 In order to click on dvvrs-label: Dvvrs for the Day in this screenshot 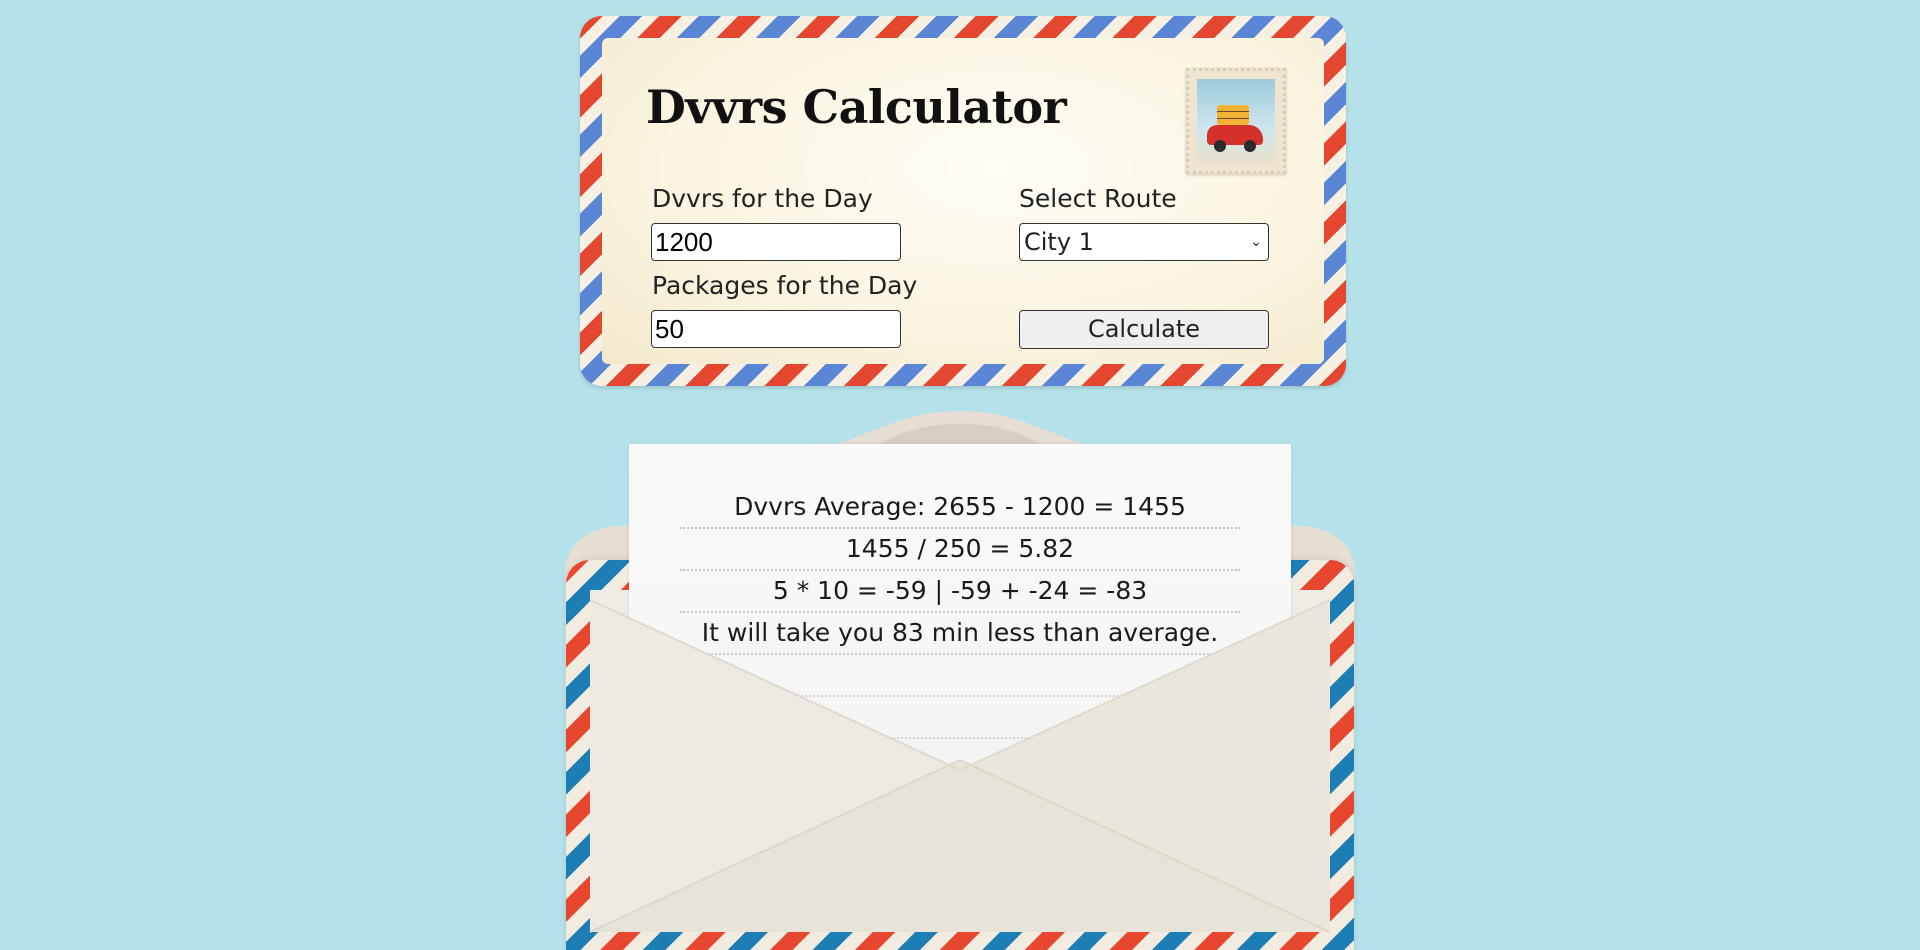, I will do `click(762, 198)`.